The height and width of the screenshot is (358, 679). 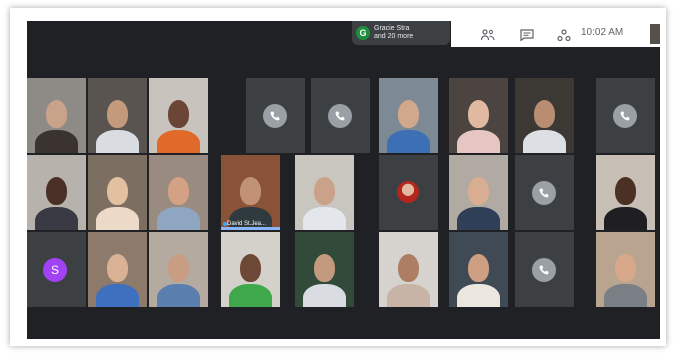 What do you see at coordinates (392, 28) in the screenshot?
I see `presenter-line1: Gracie Stra` at bounding box center [392, 28].